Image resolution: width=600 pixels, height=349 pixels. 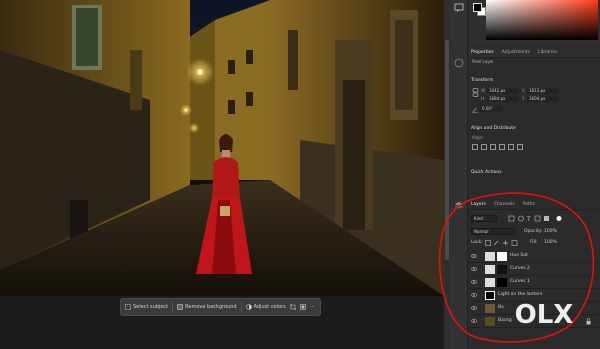 What do you see at coordinates (503, 91) in the screenshot?
I see `width-field: 1042 px` at bounding box center [503, 91].